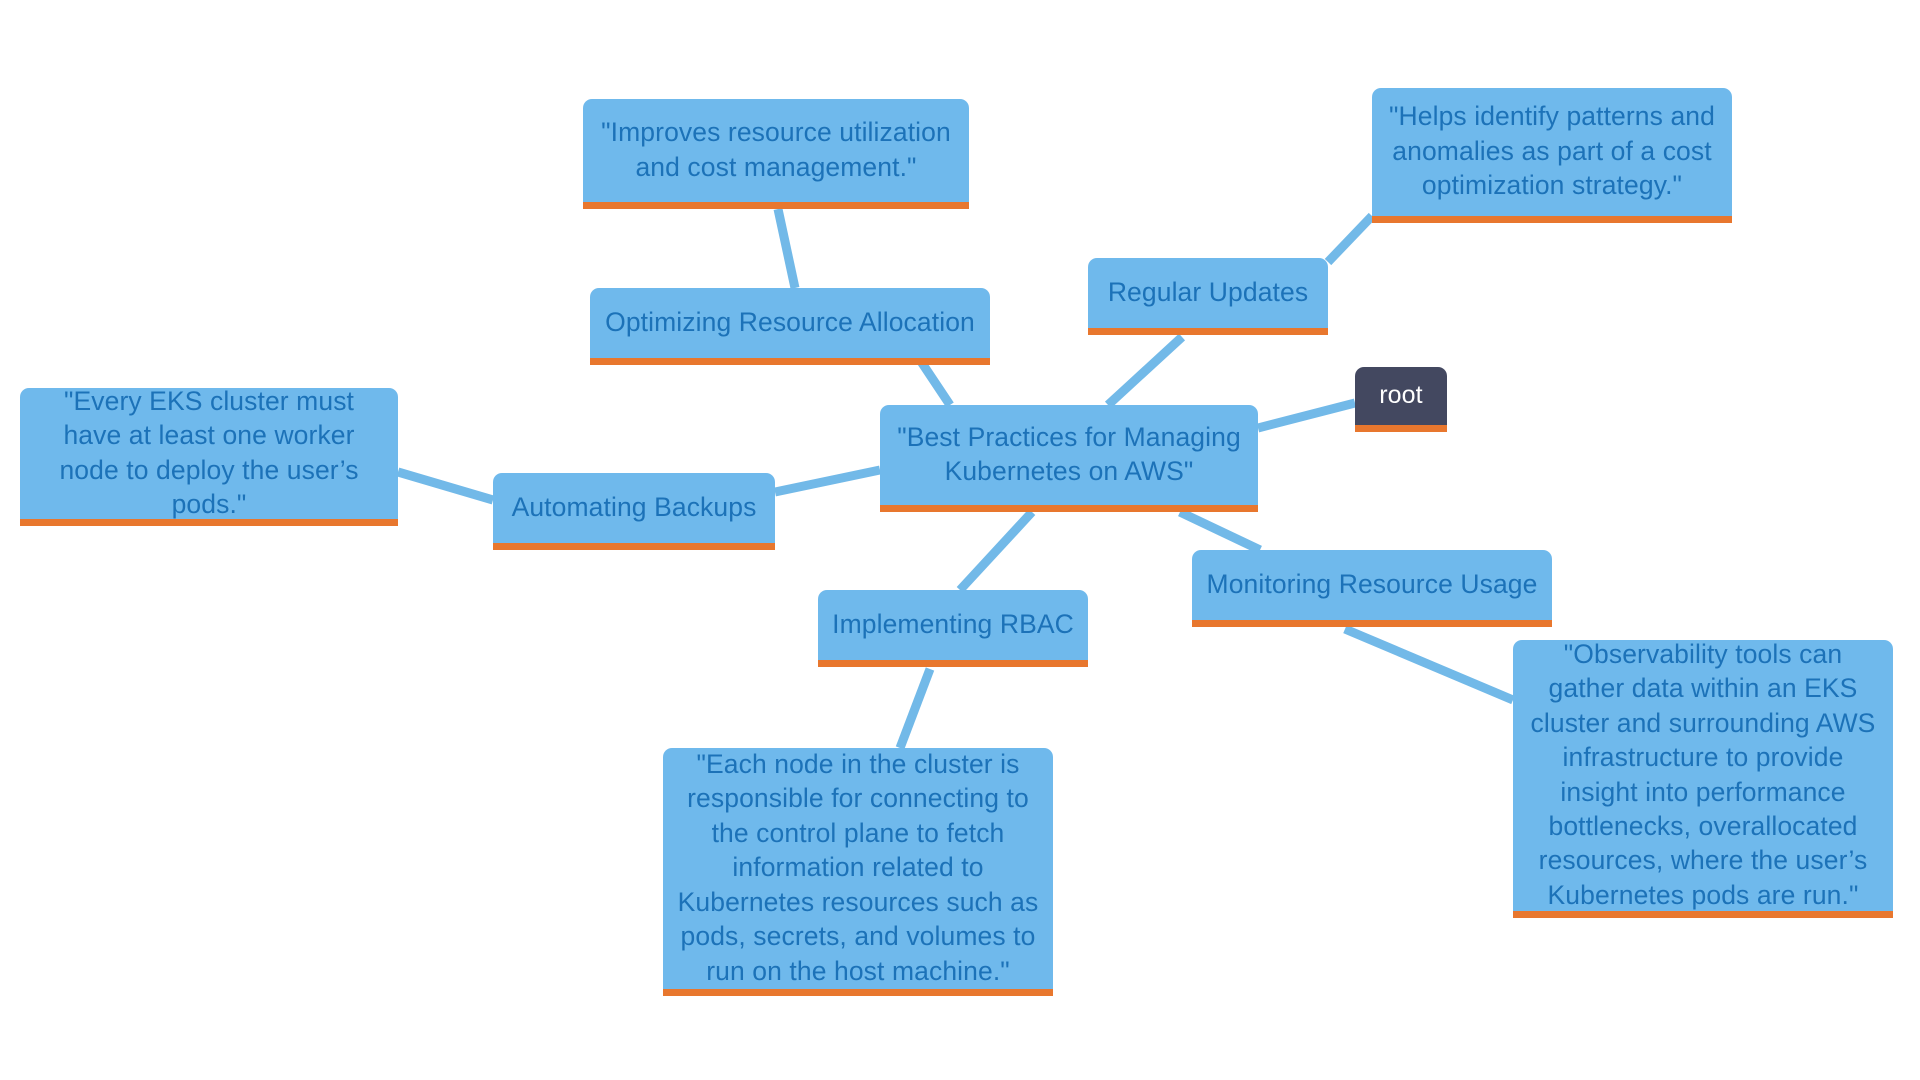 The image size is (1920, 1080). Describe the element at coordinates (1350, 239) in the screenshot. I see `edge-regular-updates-to-helps` at that location.